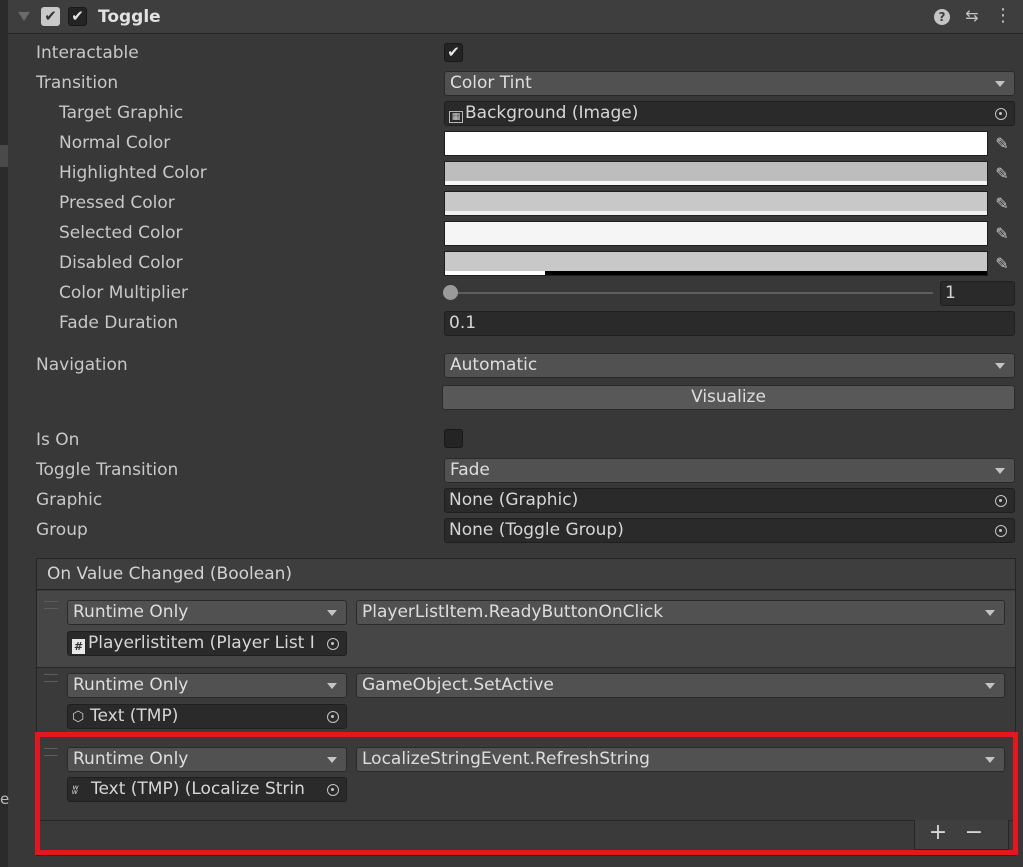 This screenshot has width=1023, height=867. Describe the element at coordinates (942, 17) in the screenshot. I see `help-icon: ?` at that location.